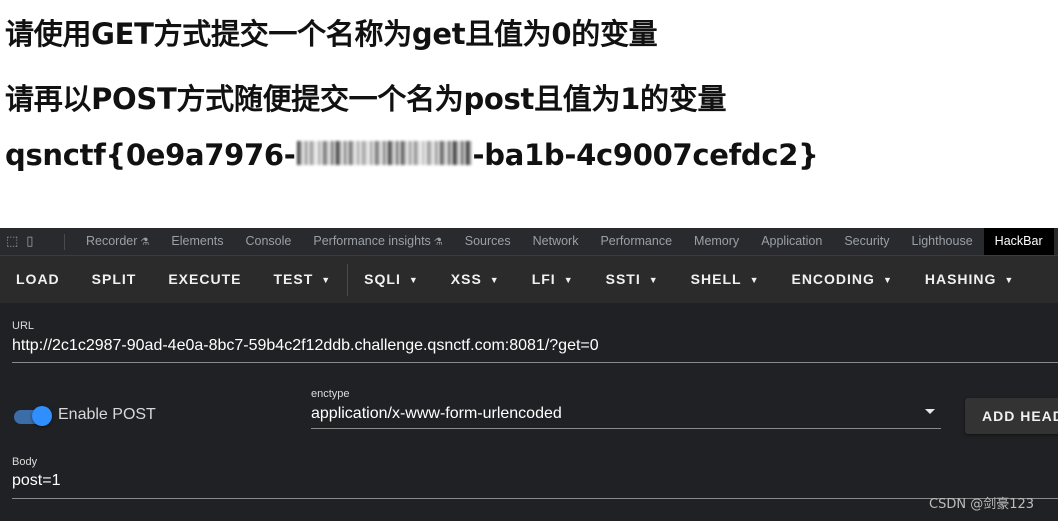  What do you see at coordinates (716, 241) in the screenshot?
I see `tab-memory: Memory` at bounding box center [716, 241].